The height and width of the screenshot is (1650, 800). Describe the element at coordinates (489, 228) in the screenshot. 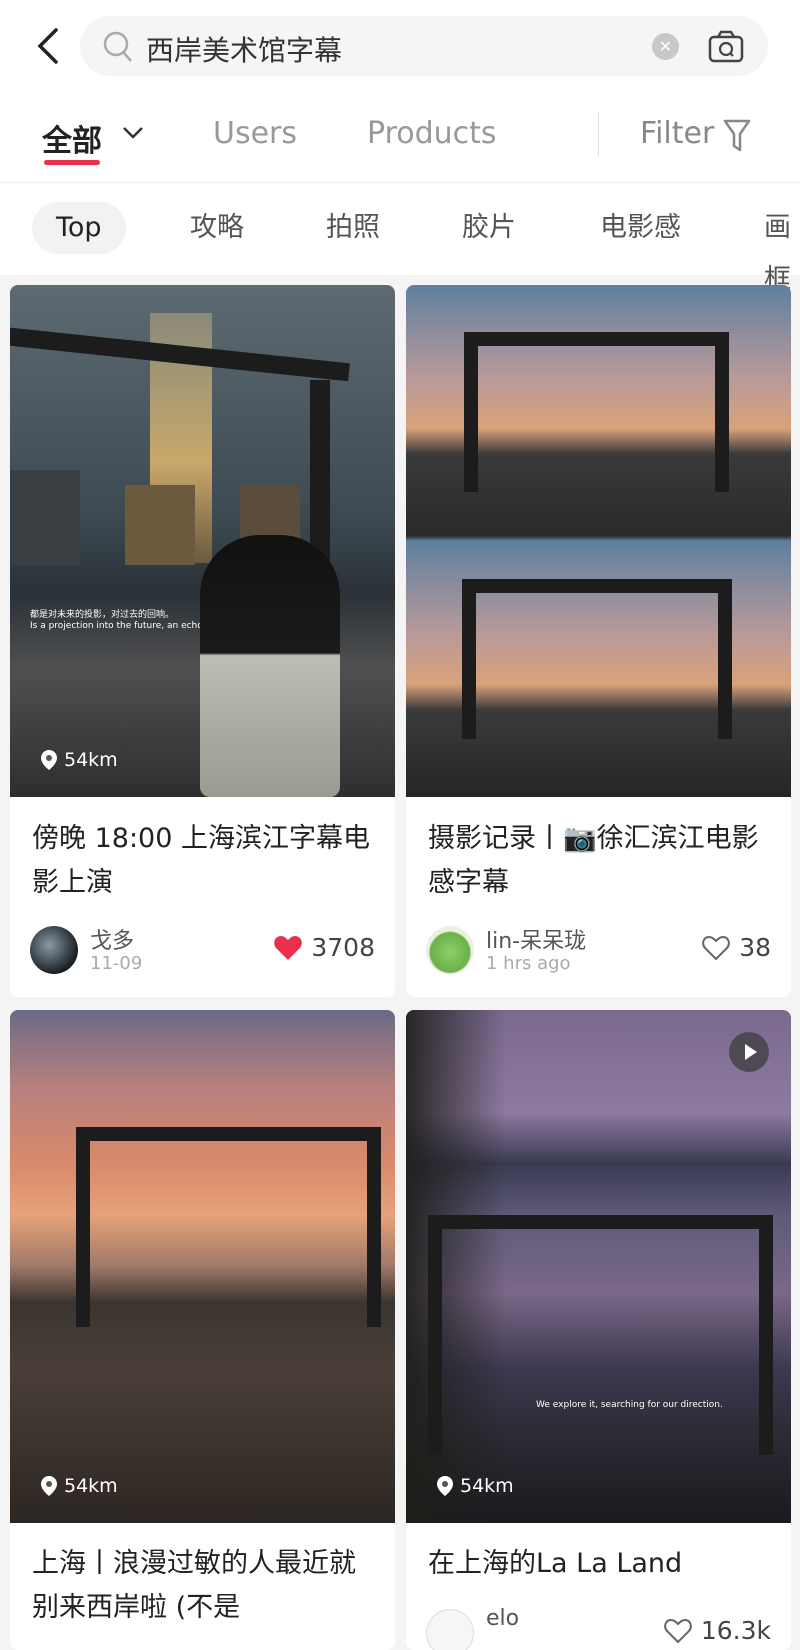

I see `chip-film: 胶片` at that location.